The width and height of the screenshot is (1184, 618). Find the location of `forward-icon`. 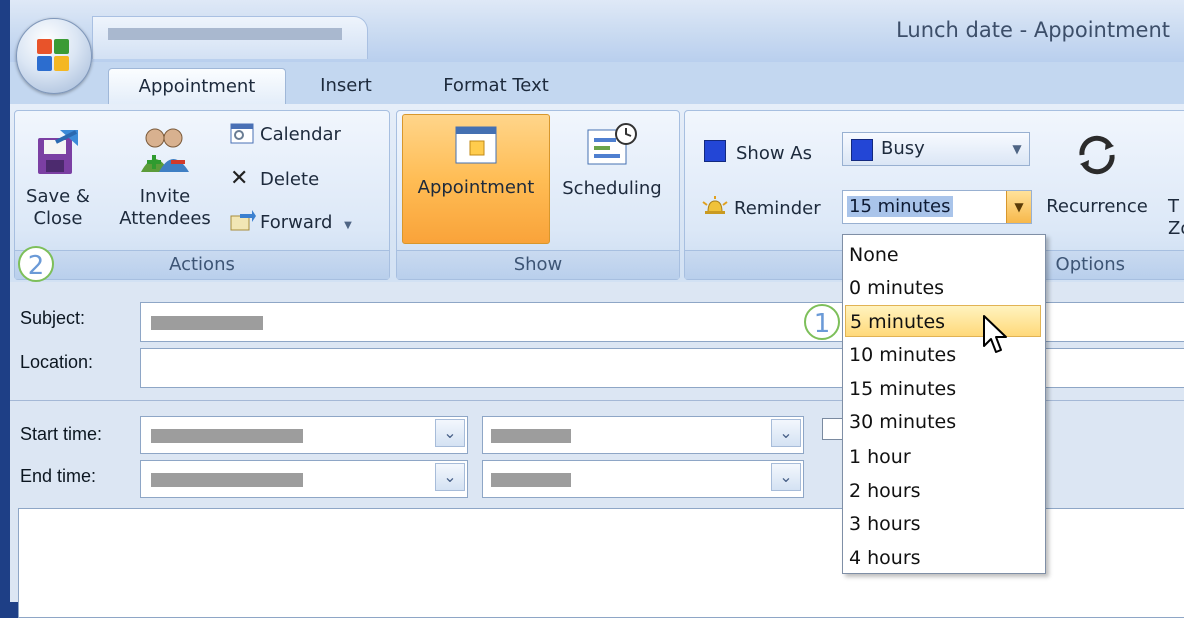

forward-icon is located at coordinates (243, 220).